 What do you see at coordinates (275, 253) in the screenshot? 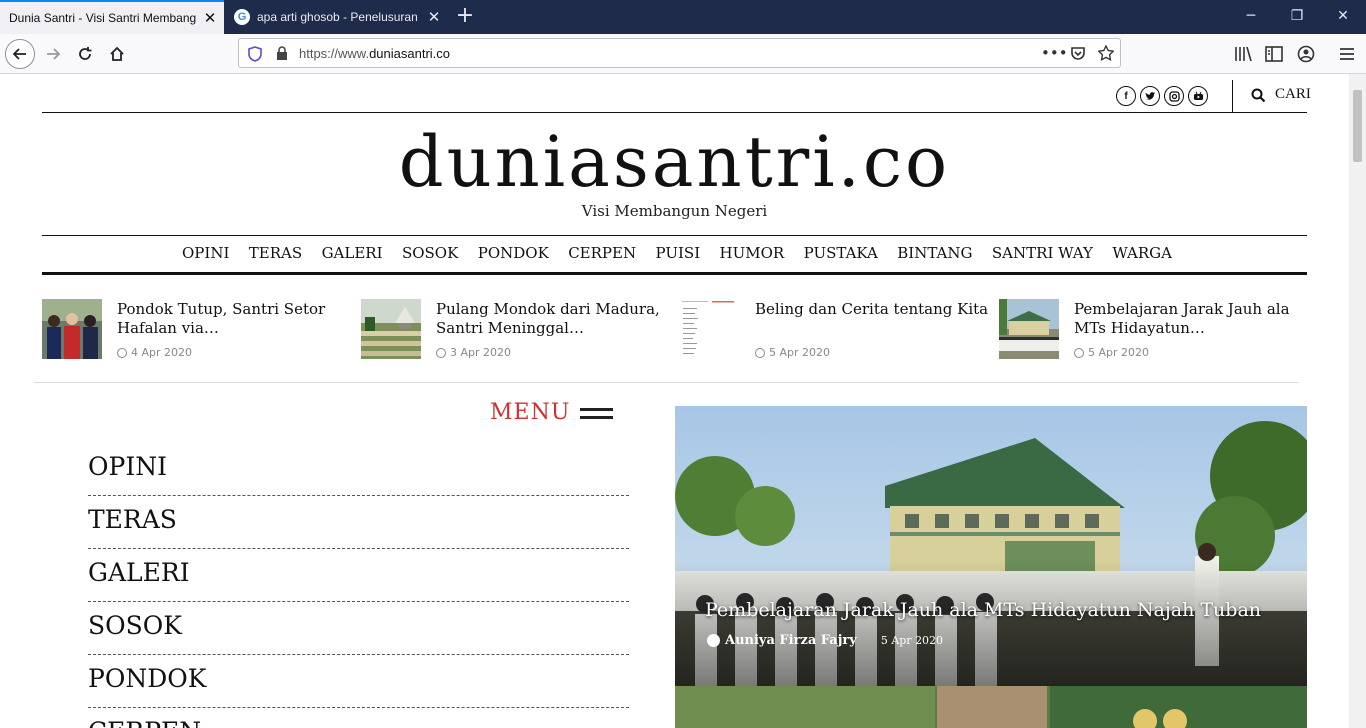
I see `nav-item-teras: TERAS` at bounding box center [275, 253].